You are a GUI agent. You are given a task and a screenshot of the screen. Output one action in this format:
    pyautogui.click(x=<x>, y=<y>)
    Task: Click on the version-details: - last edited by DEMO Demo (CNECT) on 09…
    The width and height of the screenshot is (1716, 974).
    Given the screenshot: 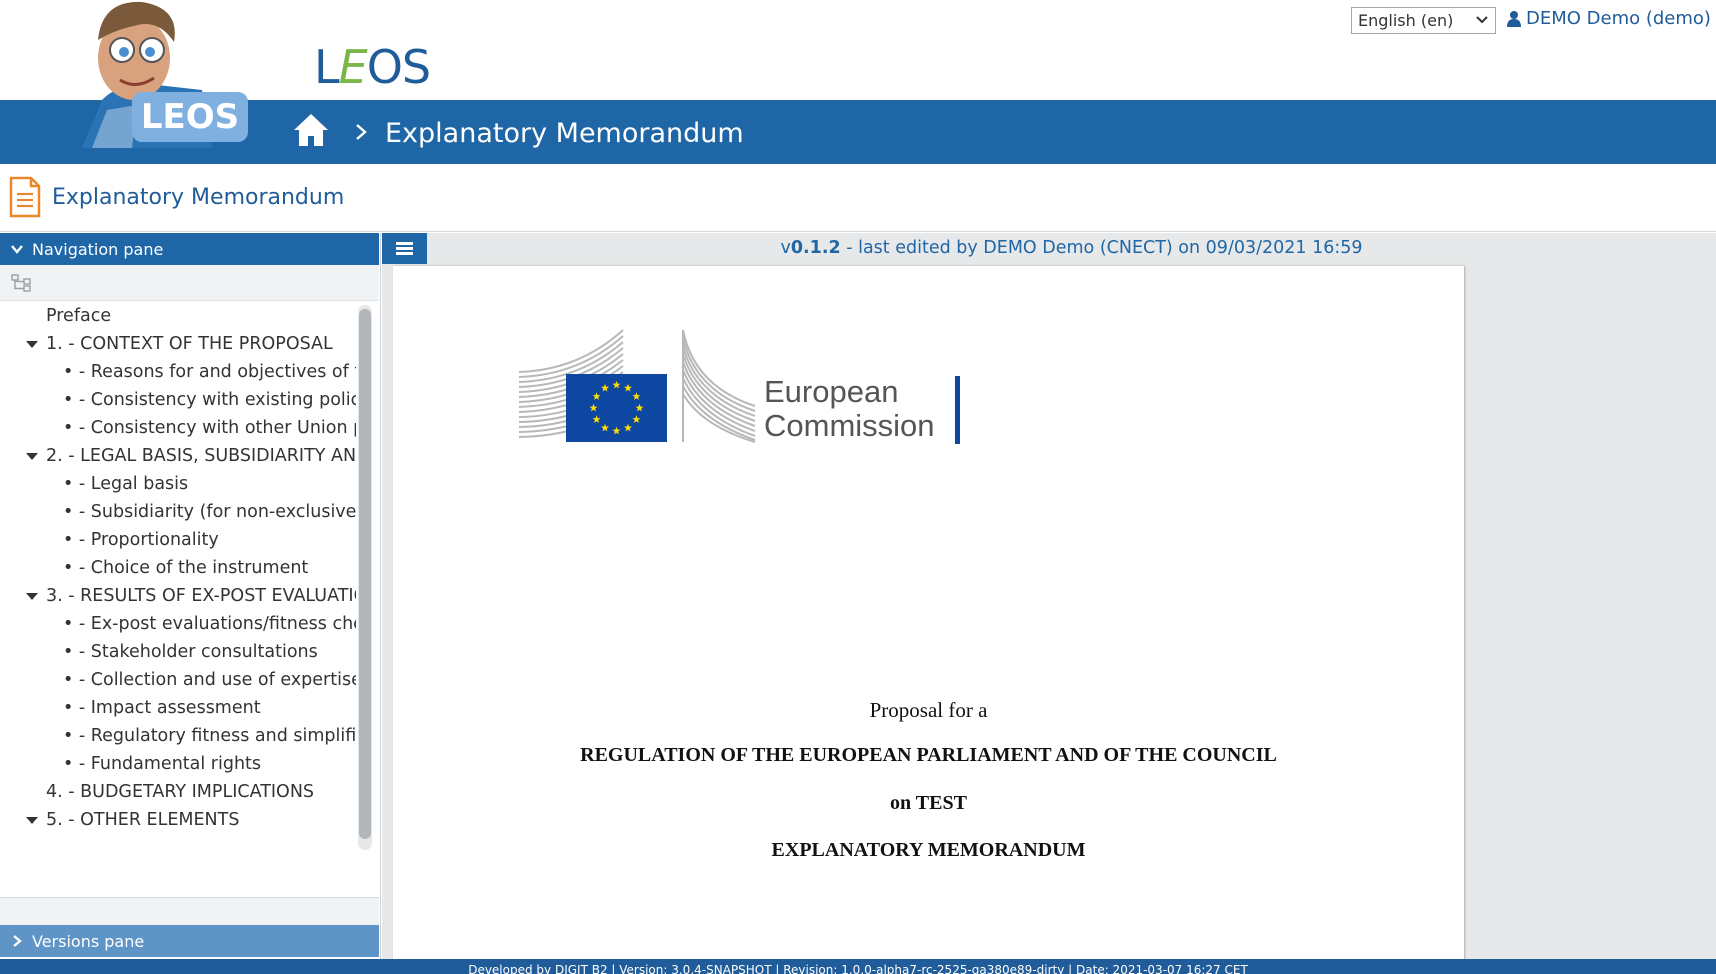 What is the action you would take?
    pyautogui.click(x=1101, y=248)
    